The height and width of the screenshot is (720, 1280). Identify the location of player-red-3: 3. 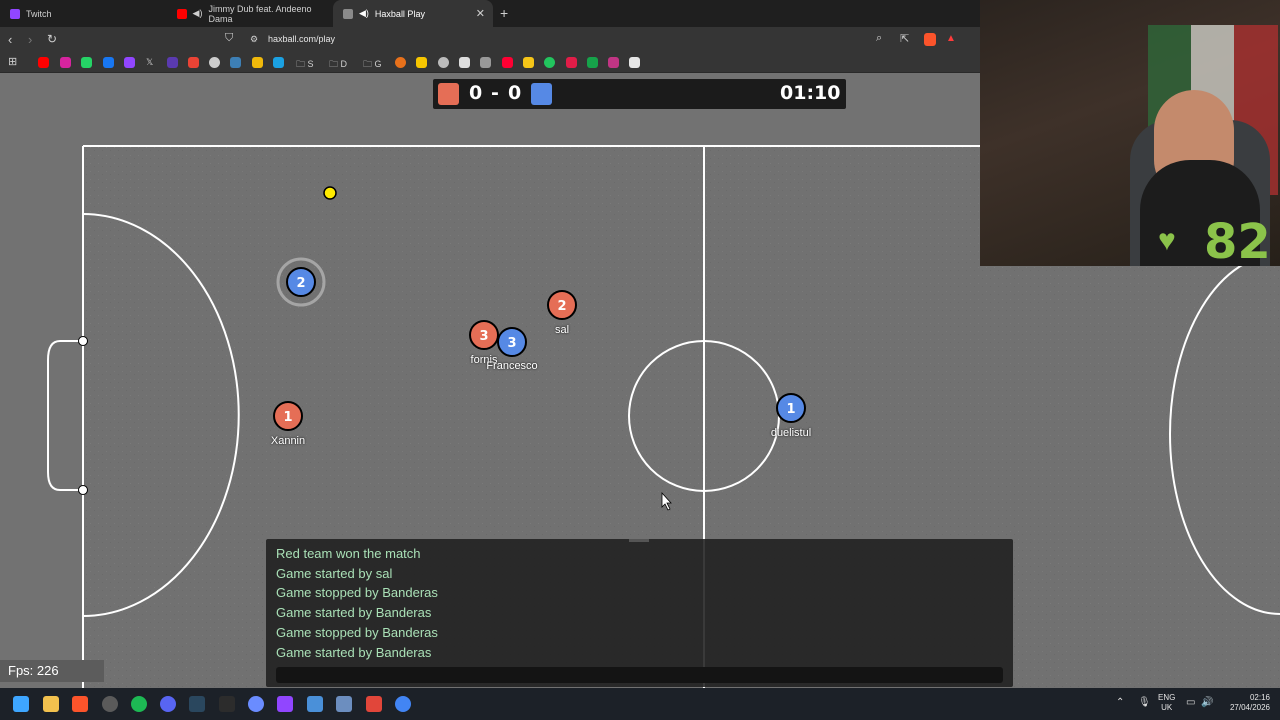
(484, 335).